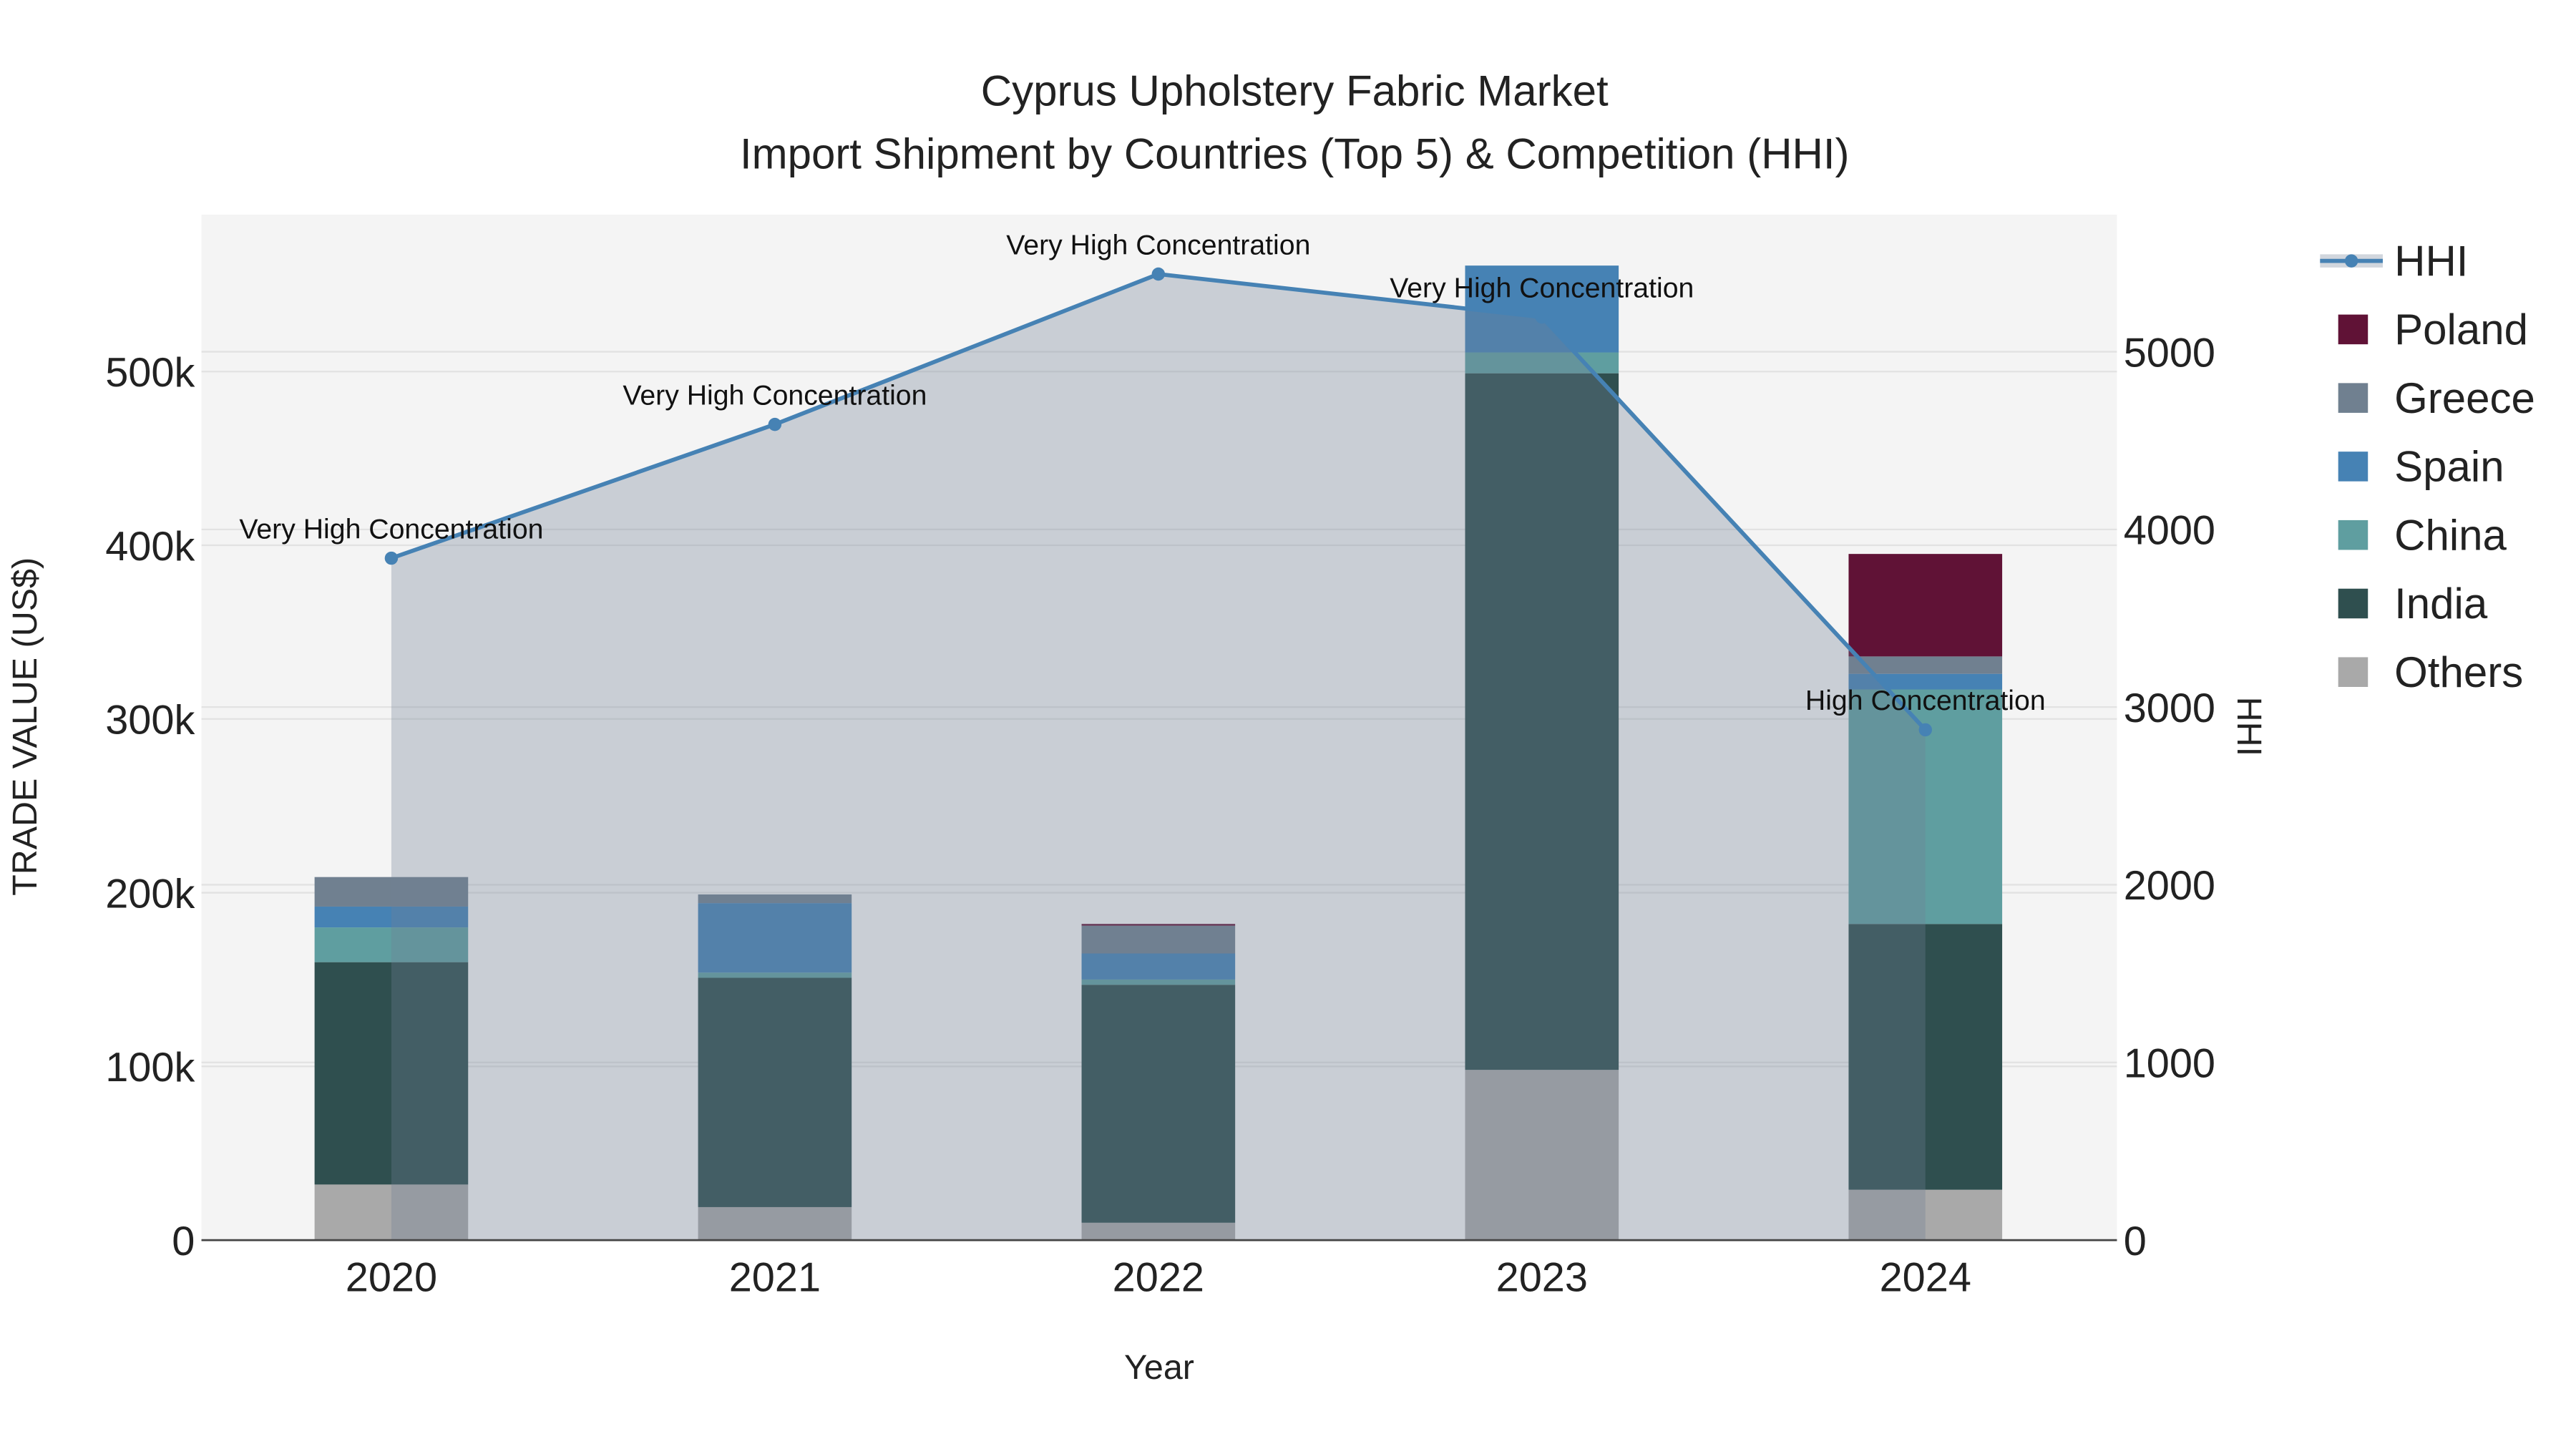  Describe the element at coordinates (25, 726) in the screenshot. I see `y-axis-title: TRADE VALUE (US$)` at that location.